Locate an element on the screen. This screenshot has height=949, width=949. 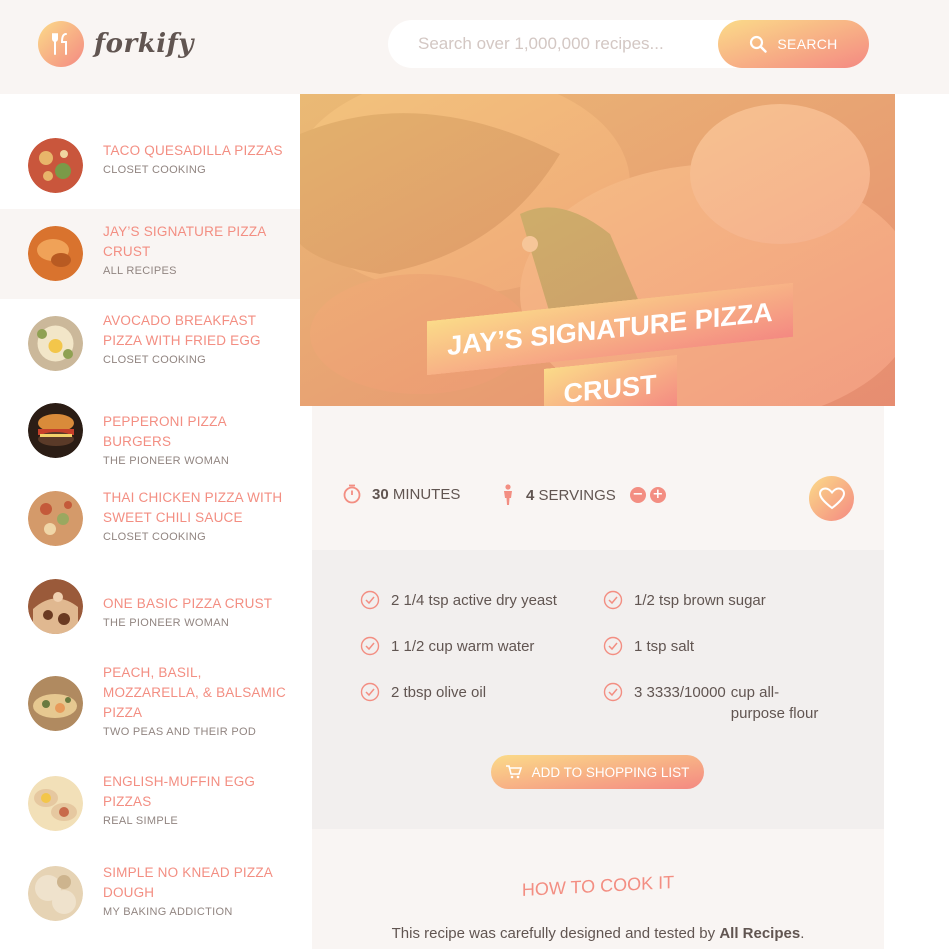
ingredient-count: 1 is located at coordinates (638, 646).